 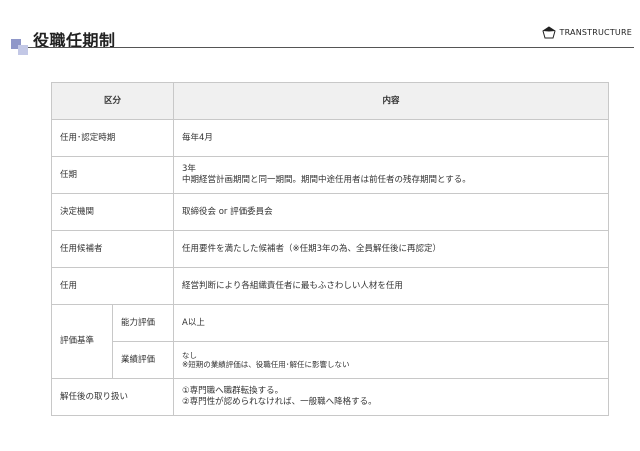 What do you see at coordinates (391, 397) in the screenshot?
I see `row-content: ①専門職へ職群転換する。 ②専門性が認められなければ、一般職へ降格する。` at bounding box center [391, 397].